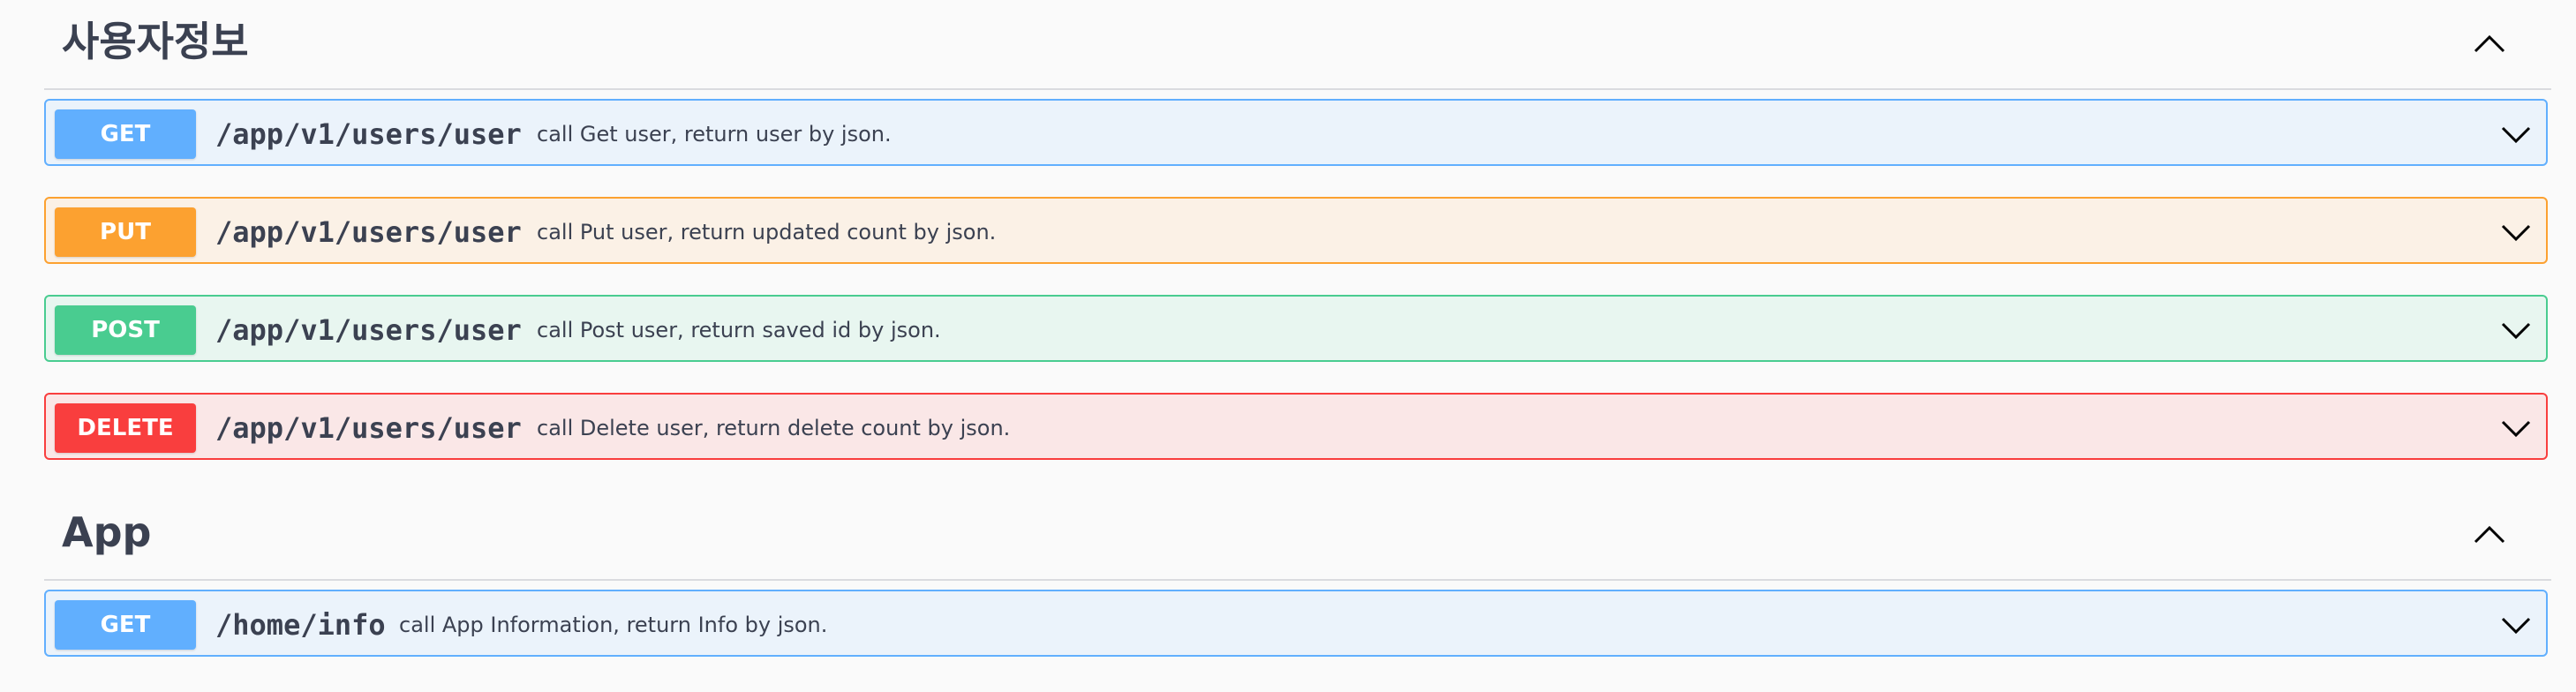 This screenshot has height=692, width=2576. I want to click on tag-title: App, so click(107, 532).